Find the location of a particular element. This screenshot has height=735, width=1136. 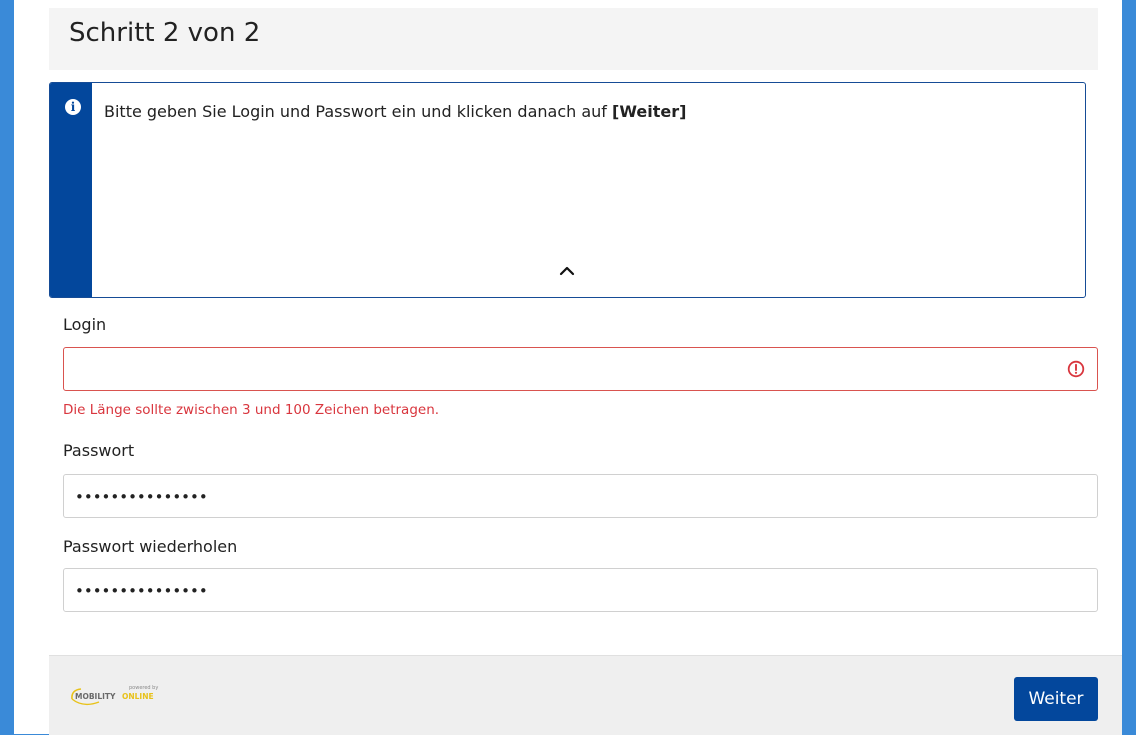

footer: powered by MOBILITY ONLINE is located at coordinates (585, 695).